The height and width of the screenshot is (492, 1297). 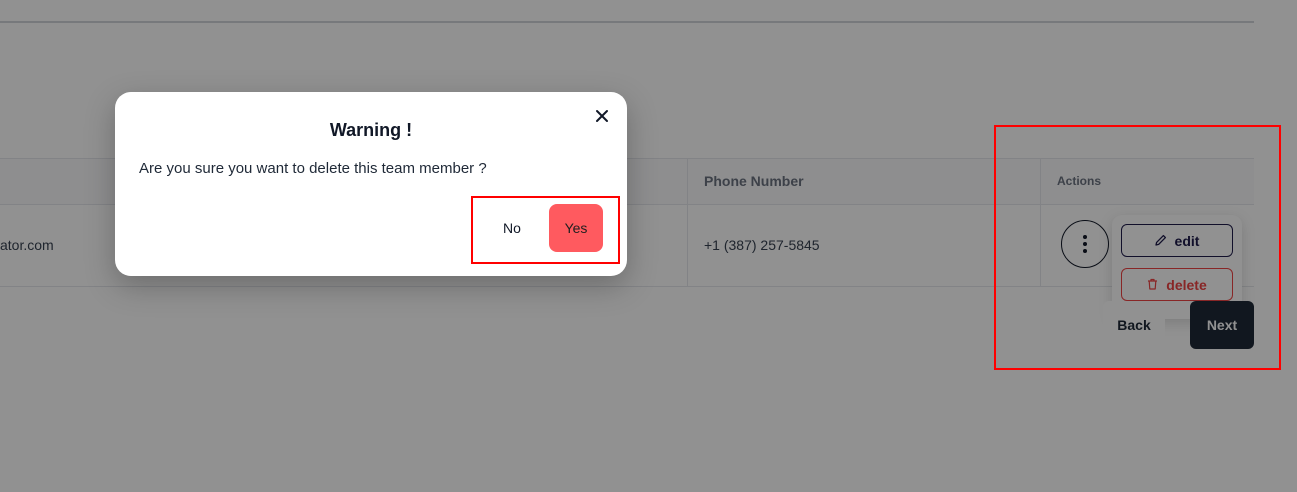 I want to click on highlight-box-row-actions, so click(x=1137, y=247).